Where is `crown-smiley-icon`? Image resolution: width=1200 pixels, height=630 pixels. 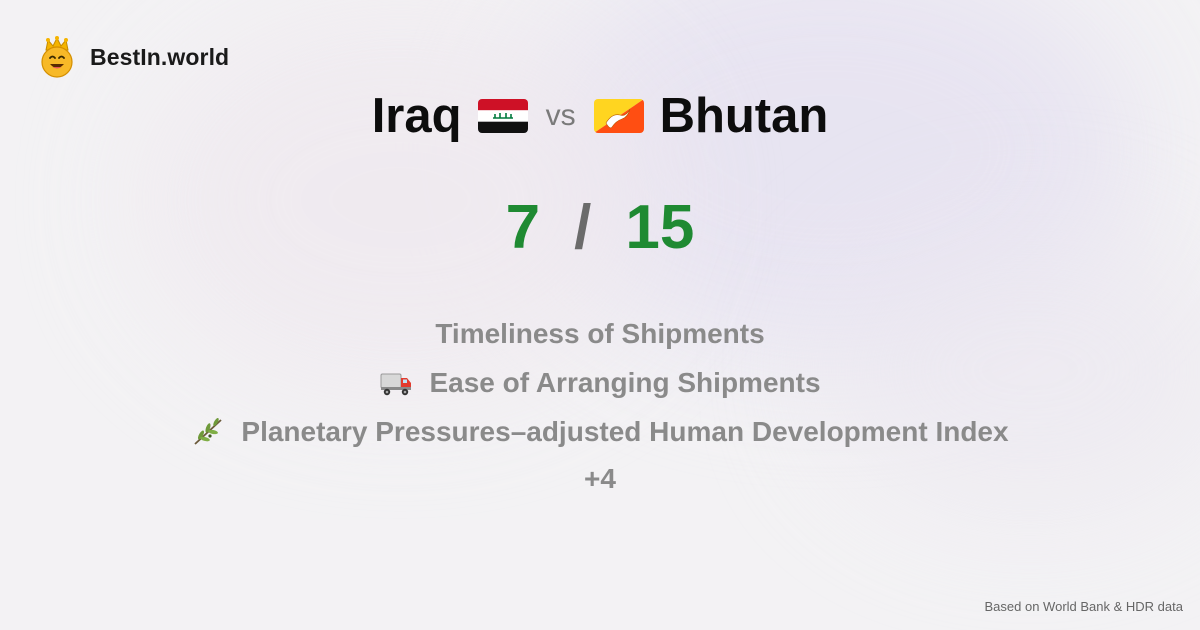 crown-smiley-icon is located at coordinates (57, 57).